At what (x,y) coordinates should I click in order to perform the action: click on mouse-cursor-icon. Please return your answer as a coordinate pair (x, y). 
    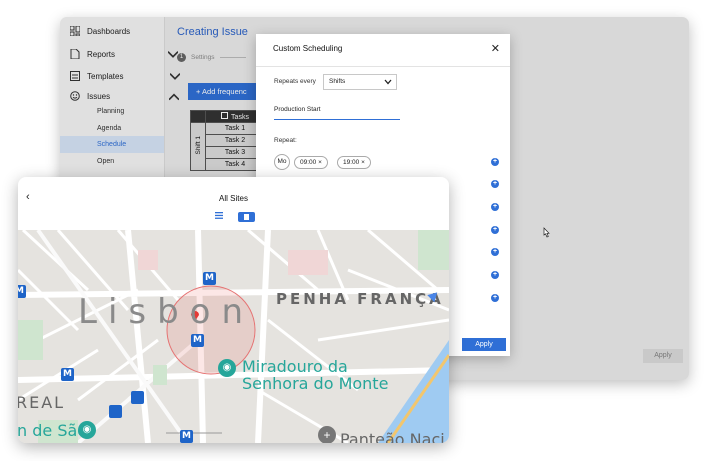
    Looking at the image, I should click on (546, 232).